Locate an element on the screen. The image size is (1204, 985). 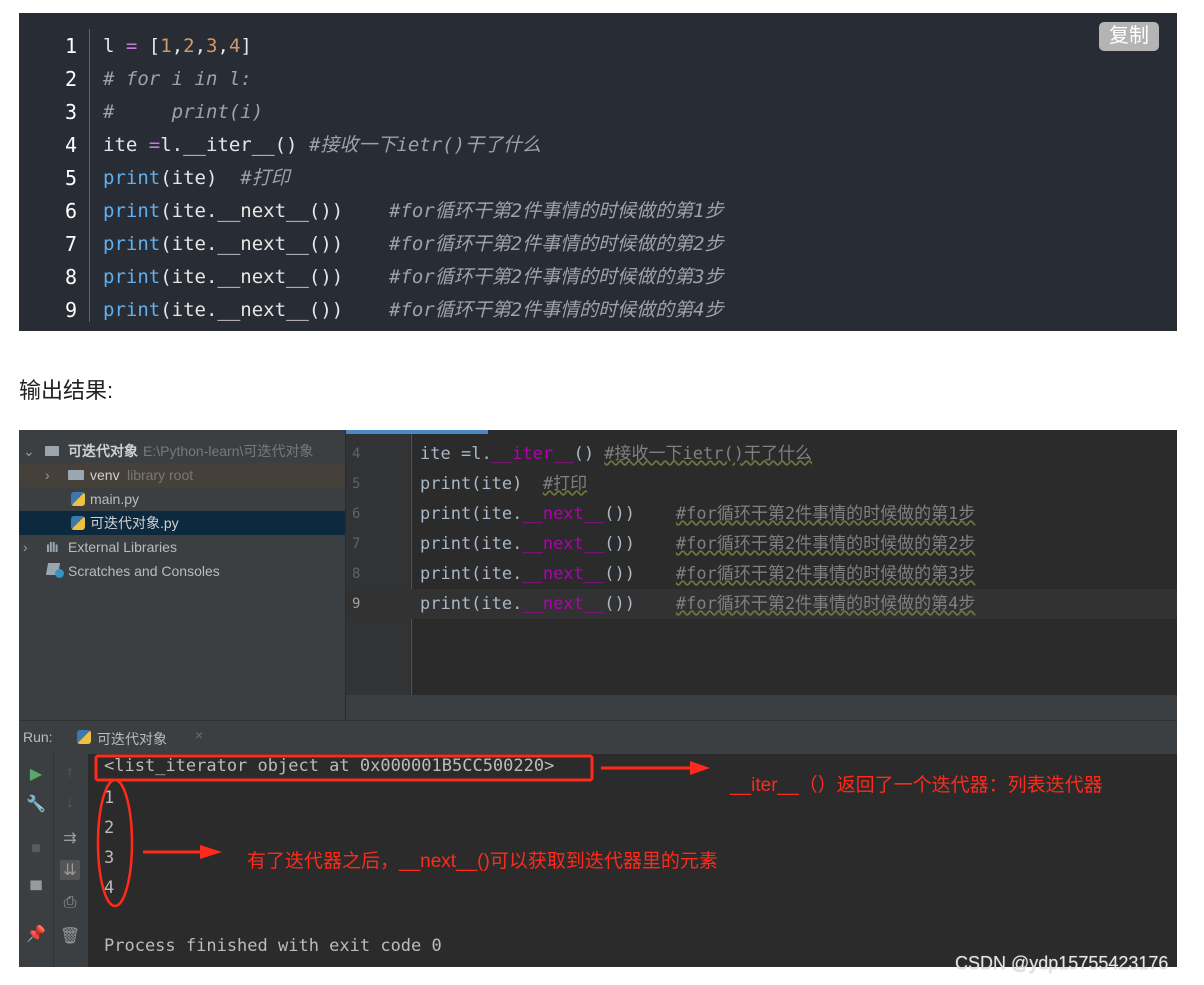
iter-arrow-head is located at coordinates (700, 768).